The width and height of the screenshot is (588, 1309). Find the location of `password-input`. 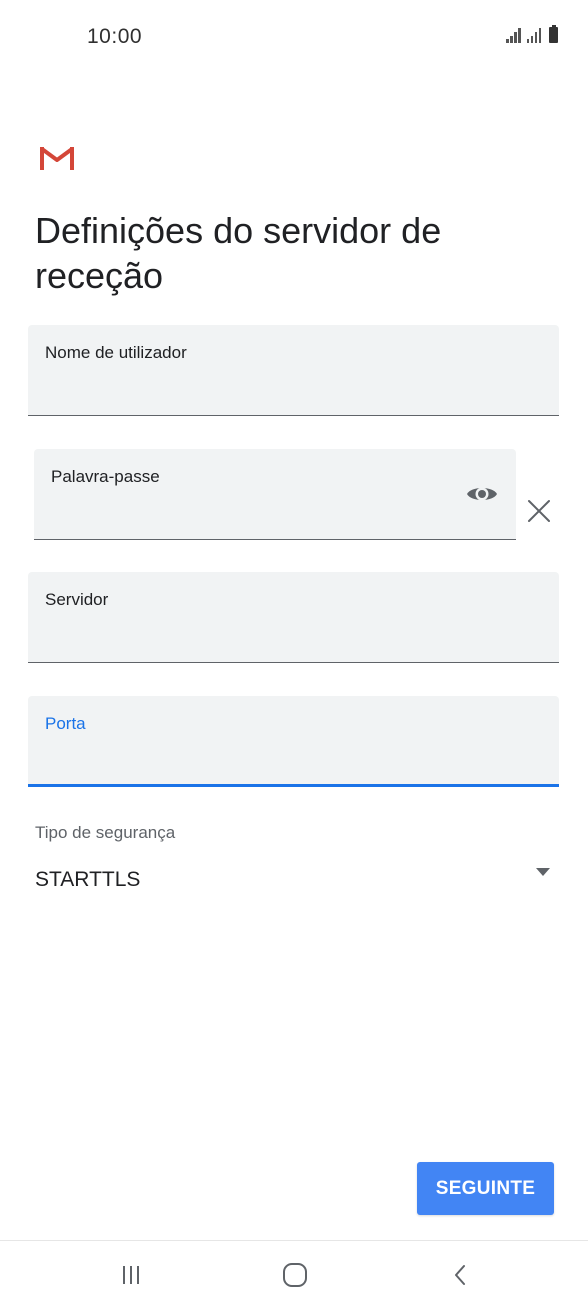

password-input is located at coordinates (245, 515).